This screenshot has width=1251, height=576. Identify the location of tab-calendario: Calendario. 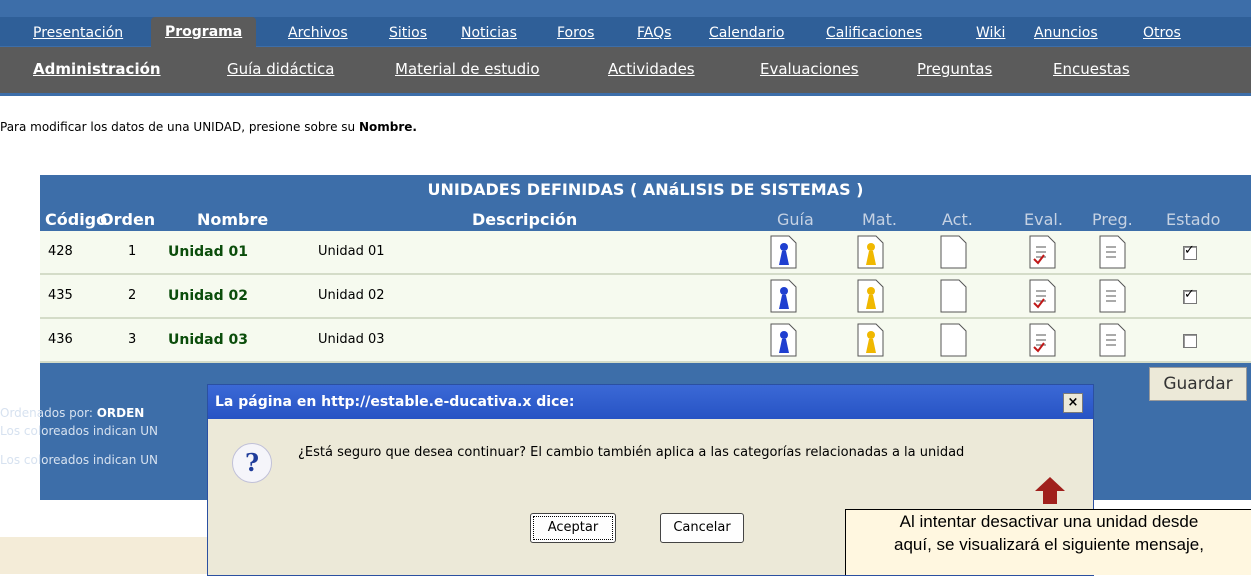
(746, 33).